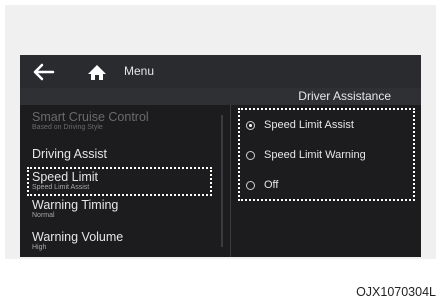  Describe the element at coordinates (139, 71) in the screenshot. I see `menu-button: Menu` at that location.